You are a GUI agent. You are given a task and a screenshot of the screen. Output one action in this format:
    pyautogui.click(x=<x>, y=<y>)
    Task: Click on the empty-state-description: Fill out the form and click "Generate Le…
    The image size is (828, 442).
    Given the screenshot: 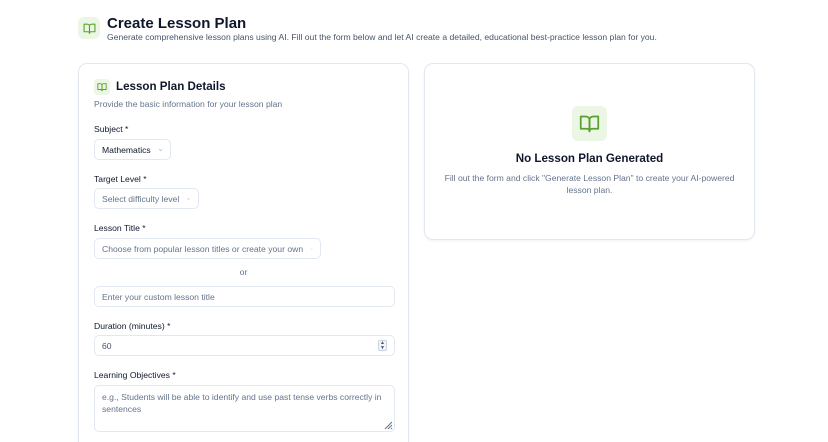 What is the action you would take?
    pyautogui.click(x=589, y=184)
    